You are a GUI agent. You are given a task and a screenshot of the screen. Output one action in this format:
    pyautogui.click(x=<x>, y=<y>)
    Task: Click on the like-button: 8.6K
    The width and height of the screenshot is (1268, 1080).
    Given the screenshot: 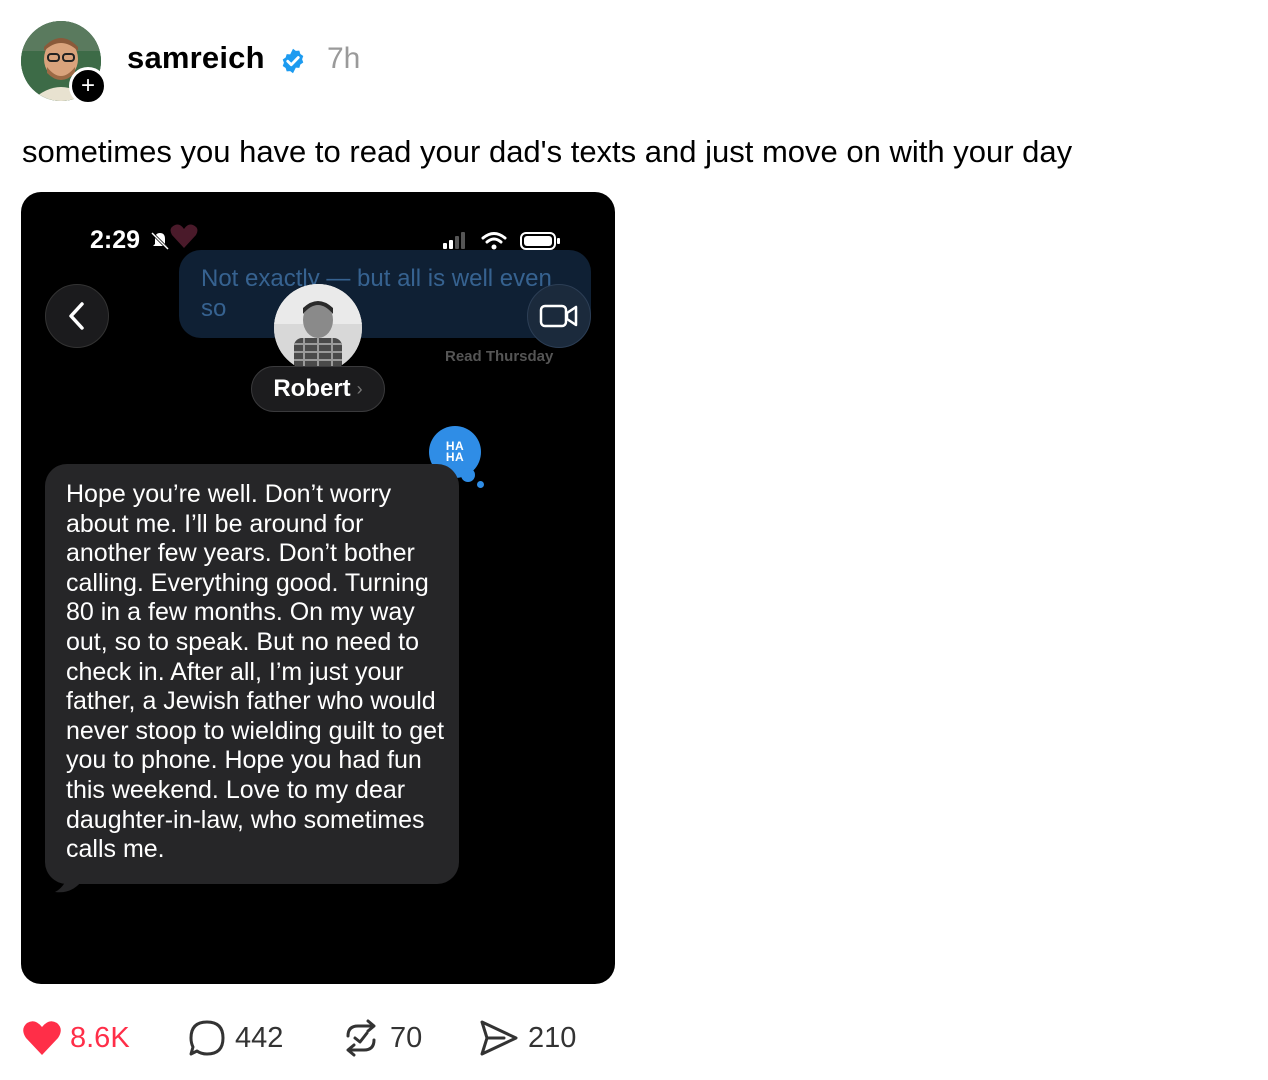 What is the action you would take?
    pyautogui.click(x=76, y=1038)
    